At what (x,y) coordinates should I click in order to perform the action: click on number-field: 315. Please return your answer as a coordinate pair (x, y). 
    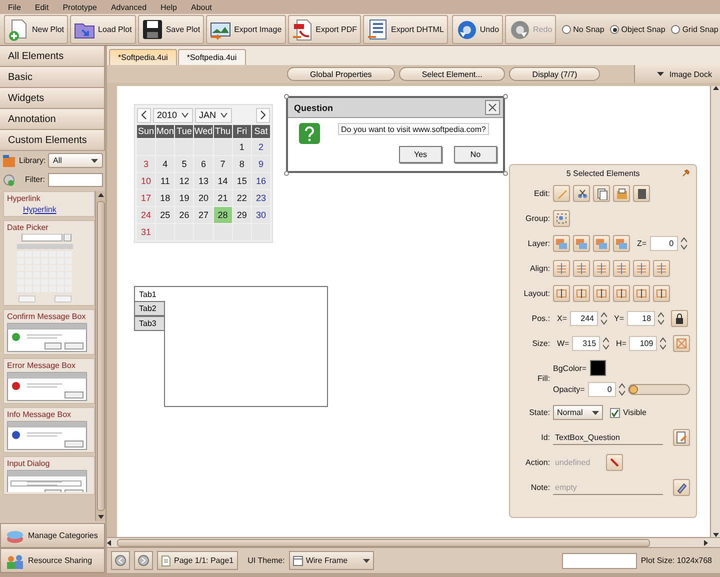
    Looking at the image, I should click on (586, 343).